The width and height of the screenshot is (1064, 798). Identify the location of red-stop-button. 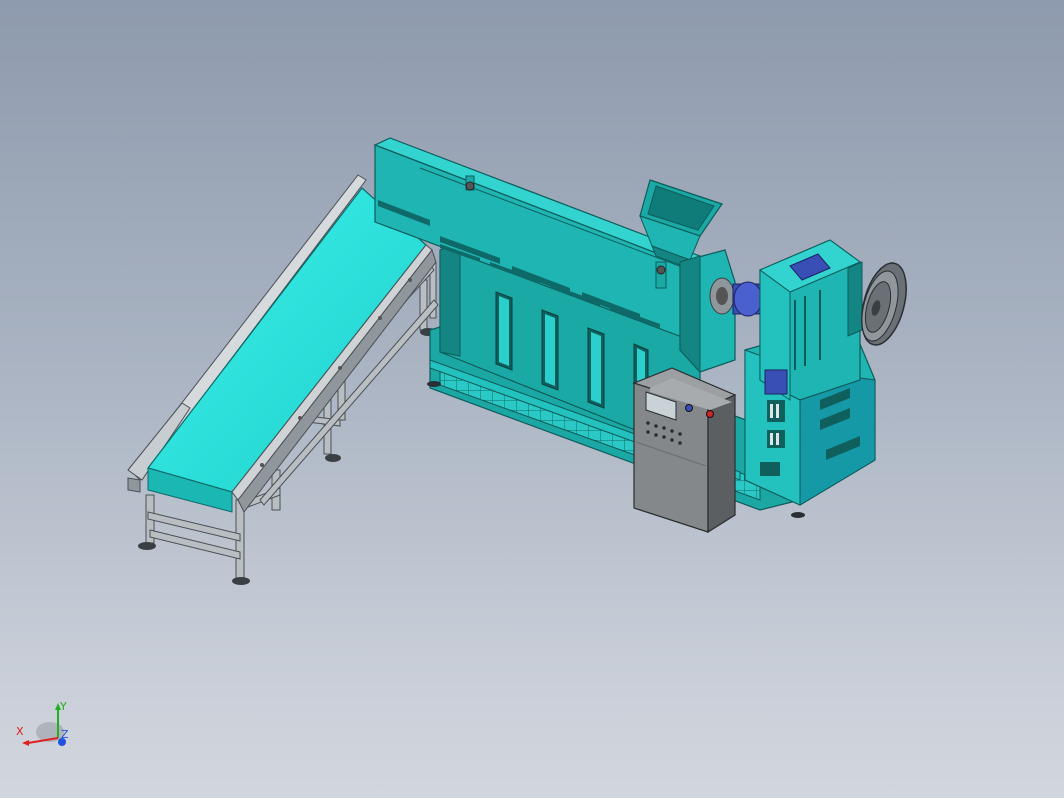
(710, 414).